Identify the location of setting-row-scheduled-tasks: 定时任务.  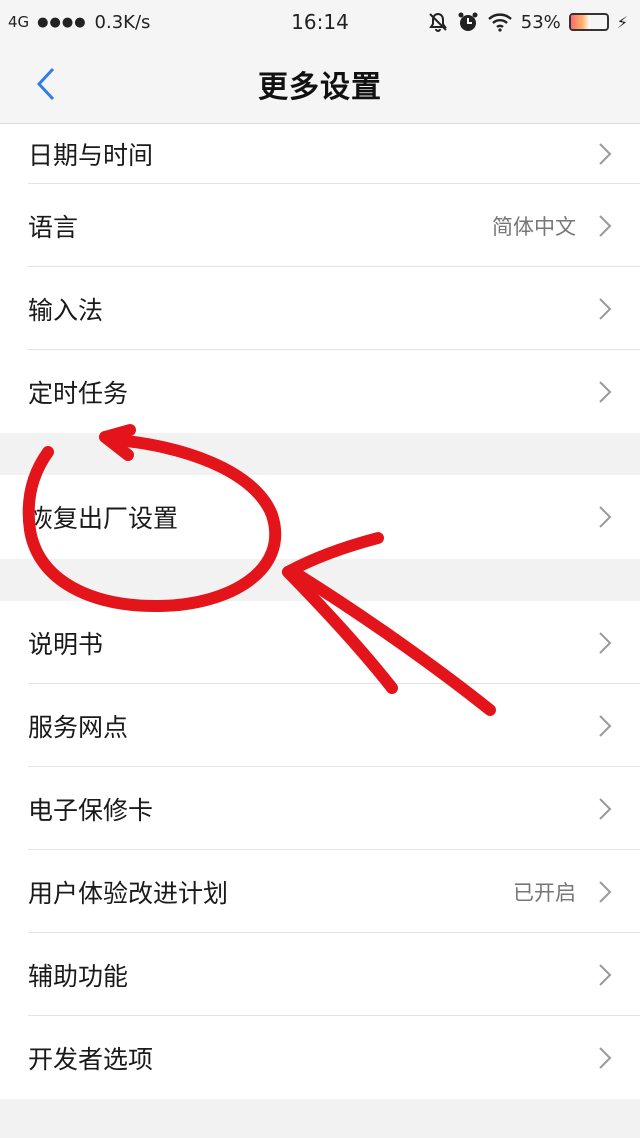
(320, 391).